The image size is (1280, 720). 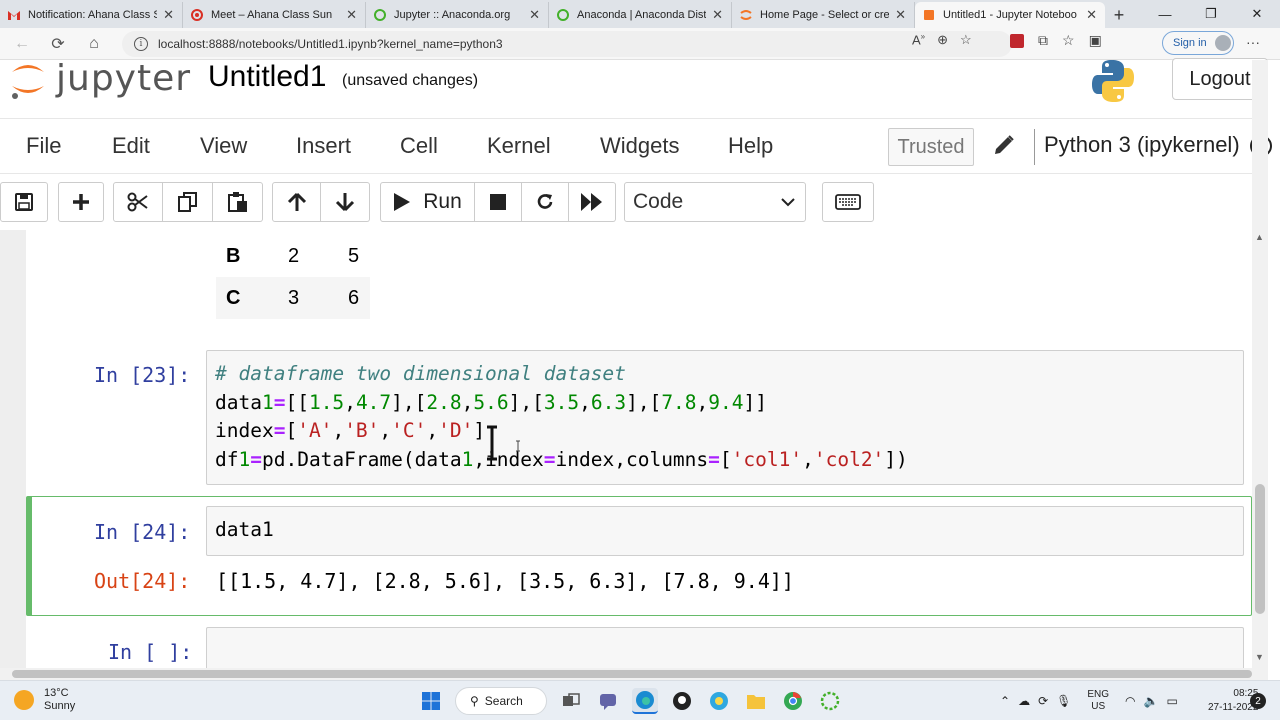 I want to click on maximize-icon: ❐, so click(x=1211, y=14).